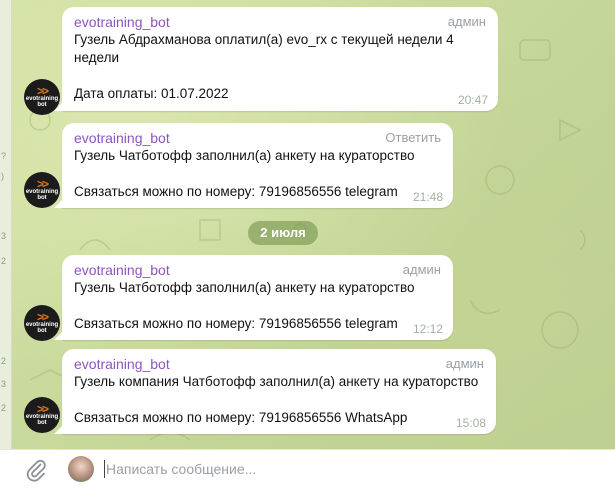  I want to click on reply-button: Ответить, so click(413, 137).